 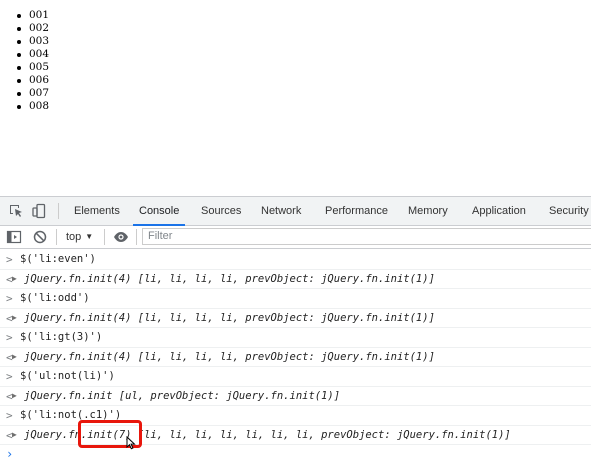 What do you see at coordinates (182, 395) in the screenshot?
I see `console-result-text: jQuery.fn.init [ul, prevObject` at bounding box center [182, 395].